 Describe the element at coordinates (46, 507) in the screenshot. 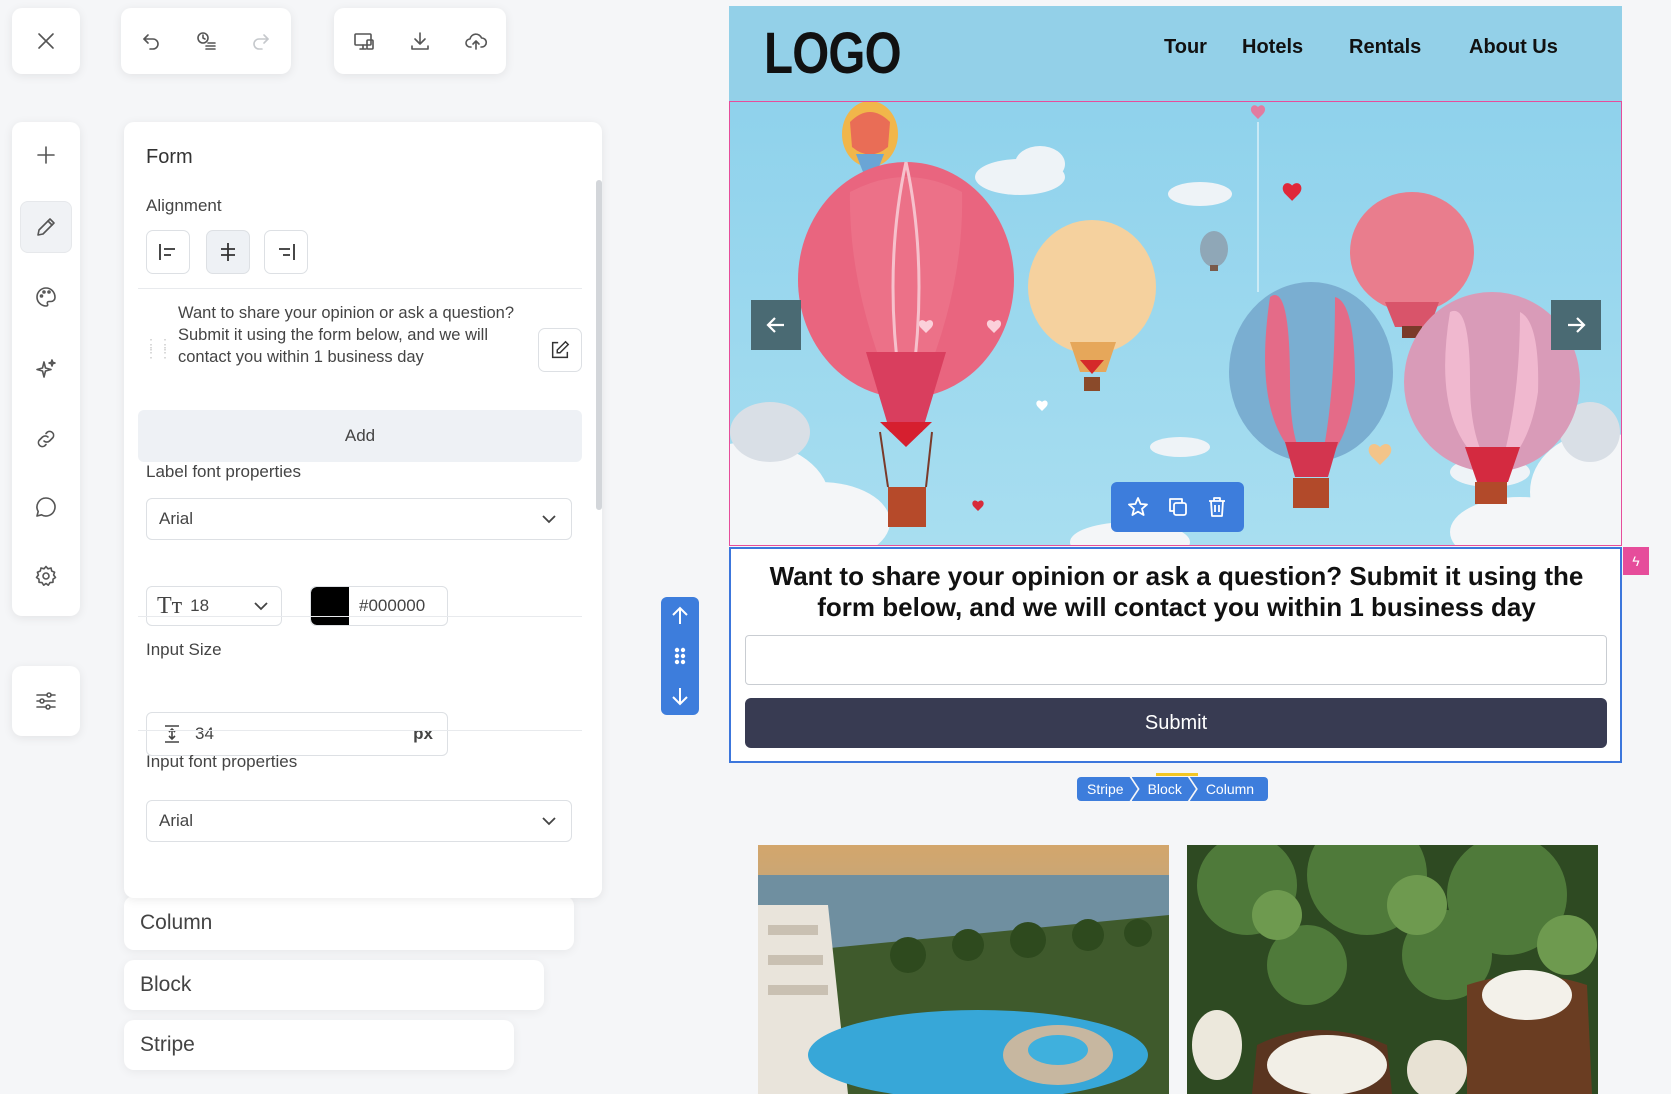

I see `comment-icon` at that location.